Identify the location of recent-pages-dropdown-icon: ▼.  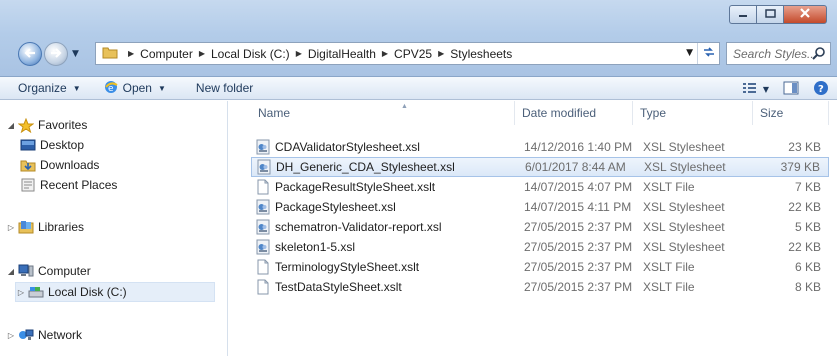
(75, 54).